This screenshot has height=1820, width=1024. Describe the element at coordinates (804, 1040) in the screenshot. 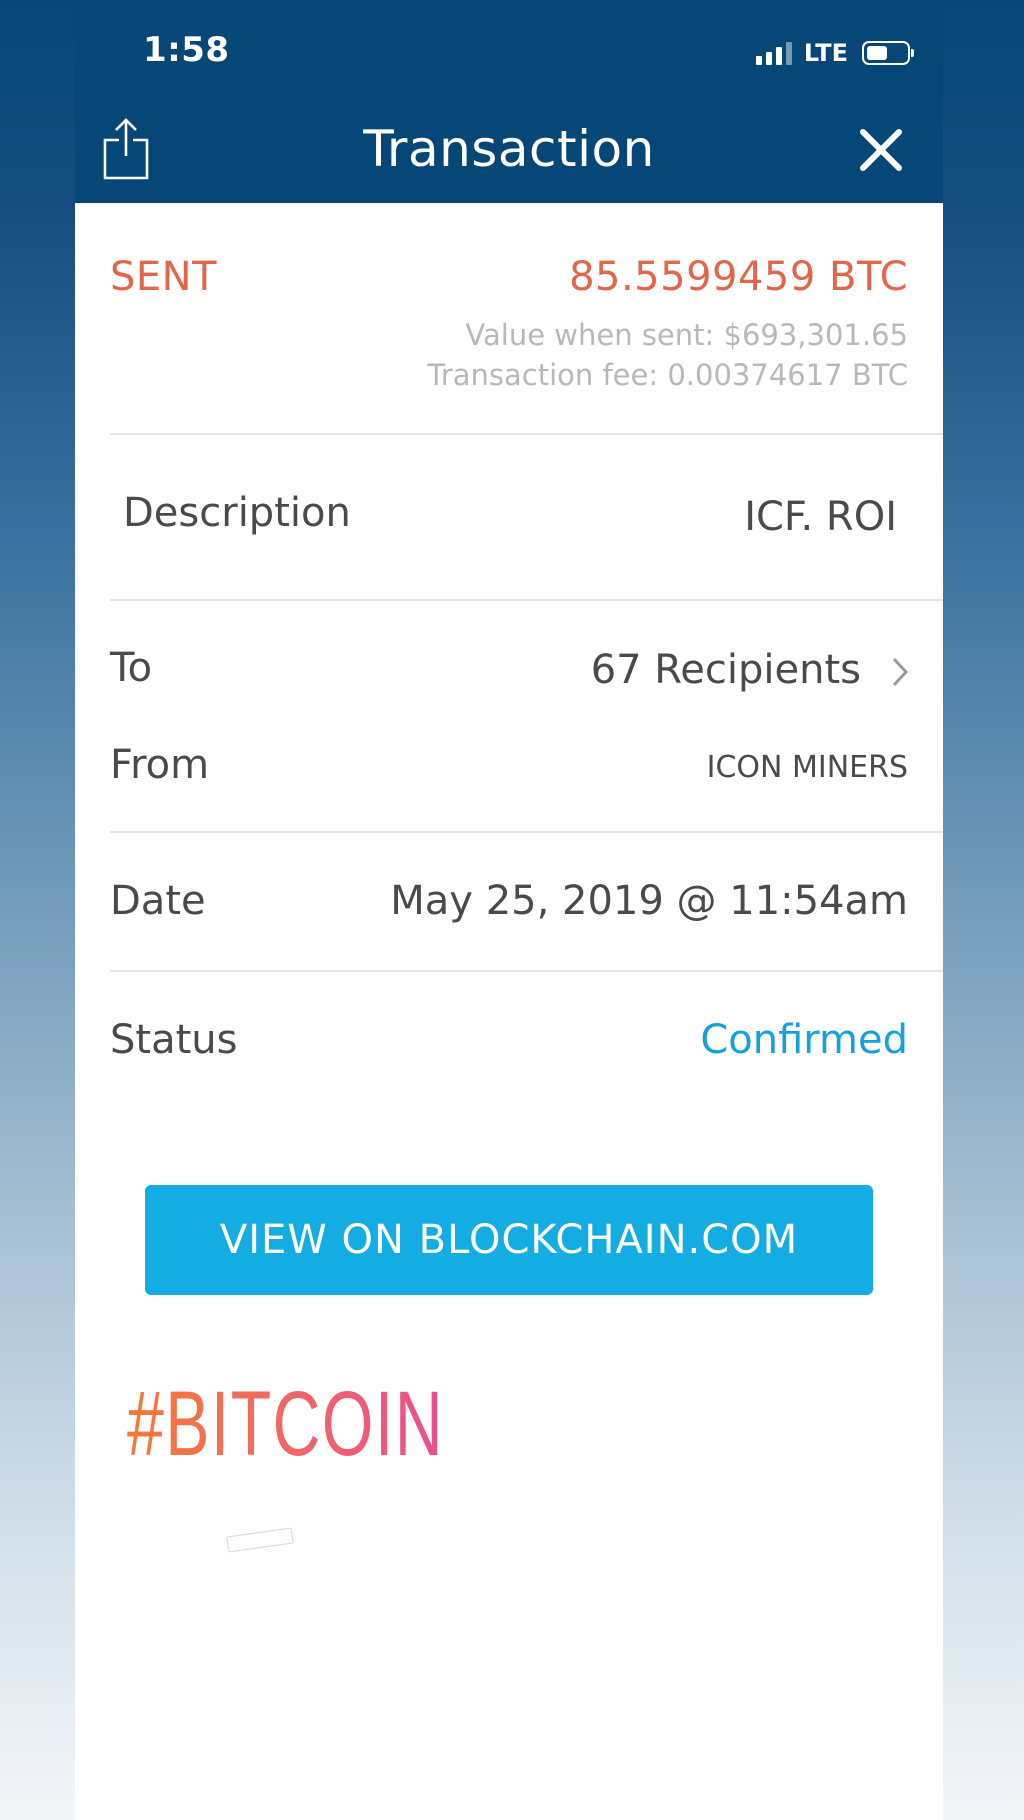

I see `status-value: Confirmed` at that location.